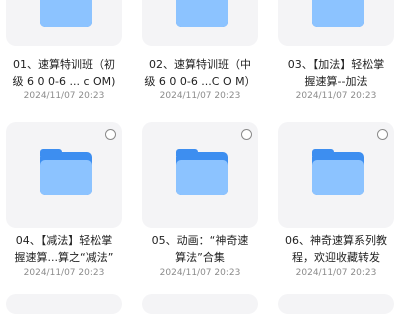 The height and width of the screenshot is (314, 400). I want to click on file-name: 05、动画：“神奇速, so click(200, 240).